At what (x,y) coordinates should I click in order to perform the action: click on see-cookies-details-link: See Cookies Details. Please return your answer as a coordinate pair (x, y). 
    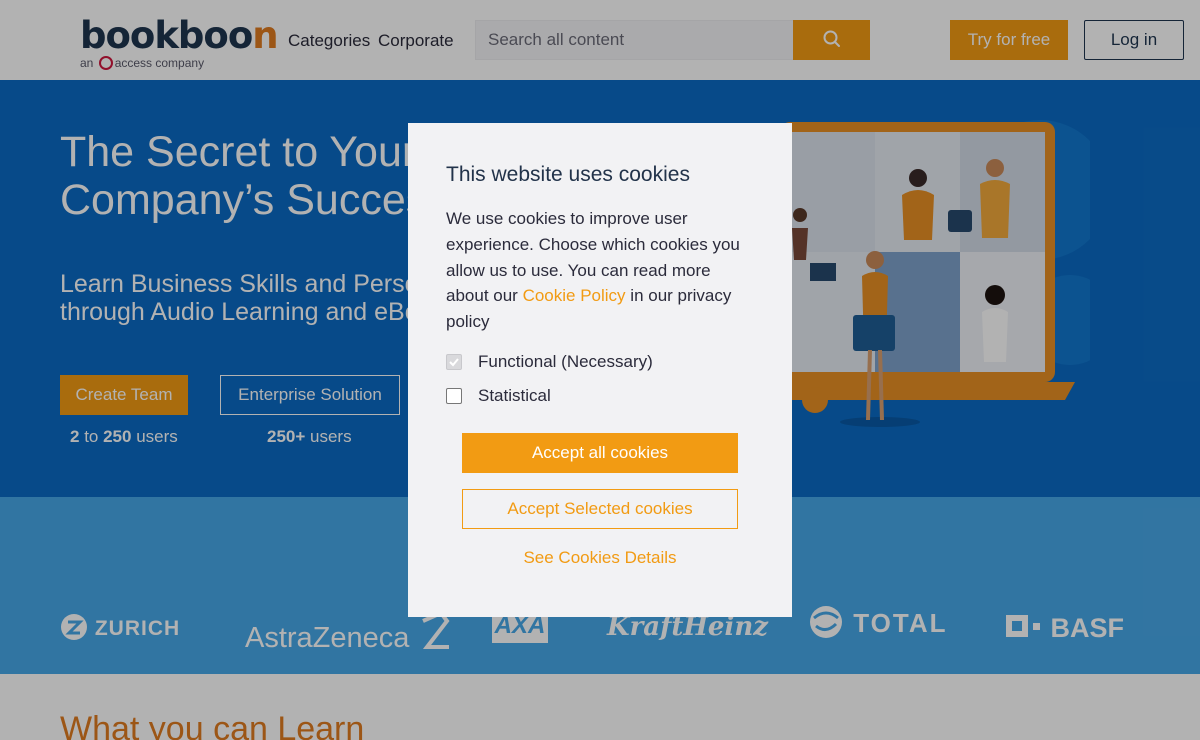
    Looking at the image, I should click on (600, 558).